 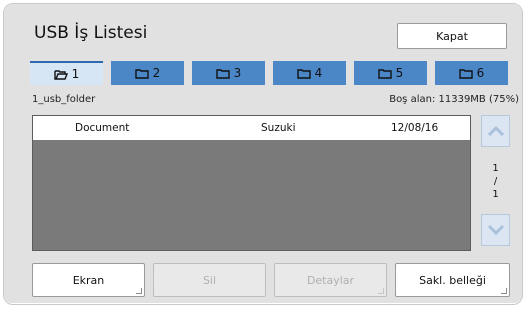 What do you see at coordinates (495, 194) in the screenshot?
I see `total-pages: 1` at bounding box center [495, 194].